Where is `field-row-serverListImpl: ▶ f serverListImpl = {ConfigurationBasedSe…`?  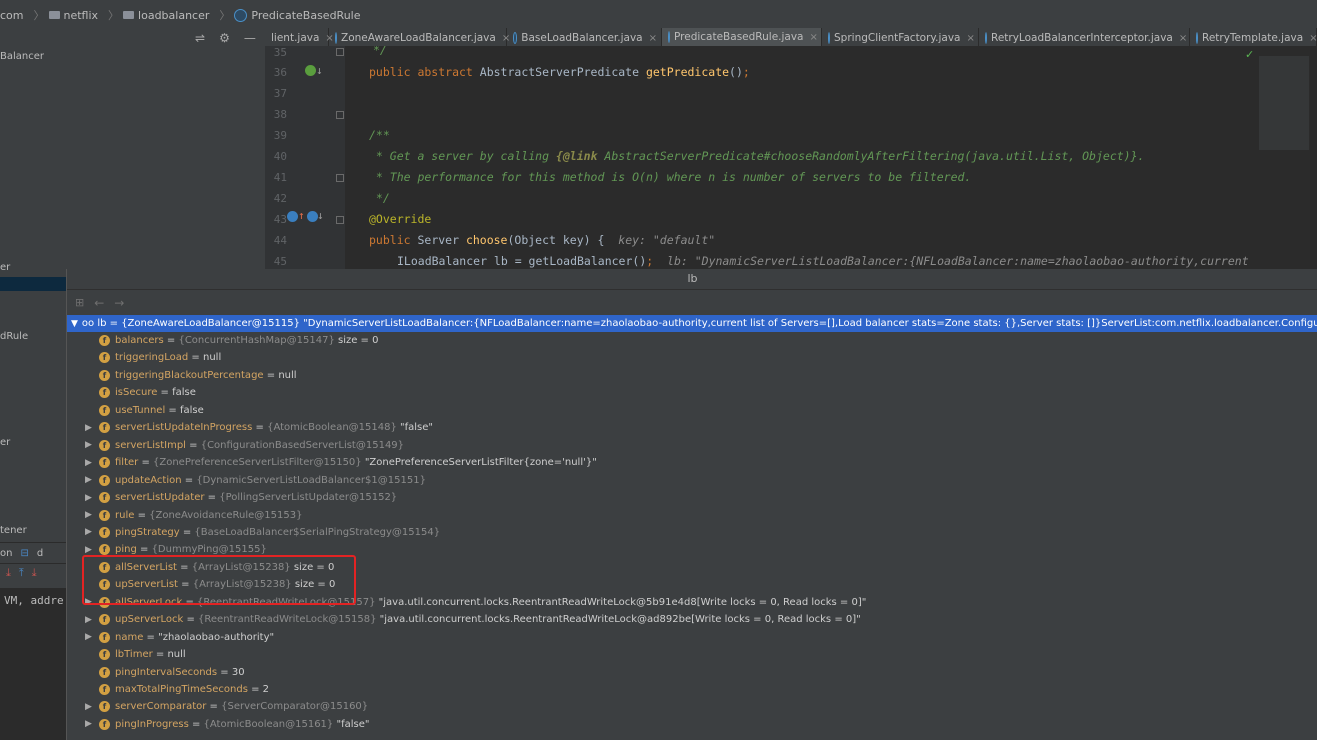 field-row-serverListImpl: ▶ f serverListImpl = {ConfigurationBasedSe… is located at coordinates (692, 445).